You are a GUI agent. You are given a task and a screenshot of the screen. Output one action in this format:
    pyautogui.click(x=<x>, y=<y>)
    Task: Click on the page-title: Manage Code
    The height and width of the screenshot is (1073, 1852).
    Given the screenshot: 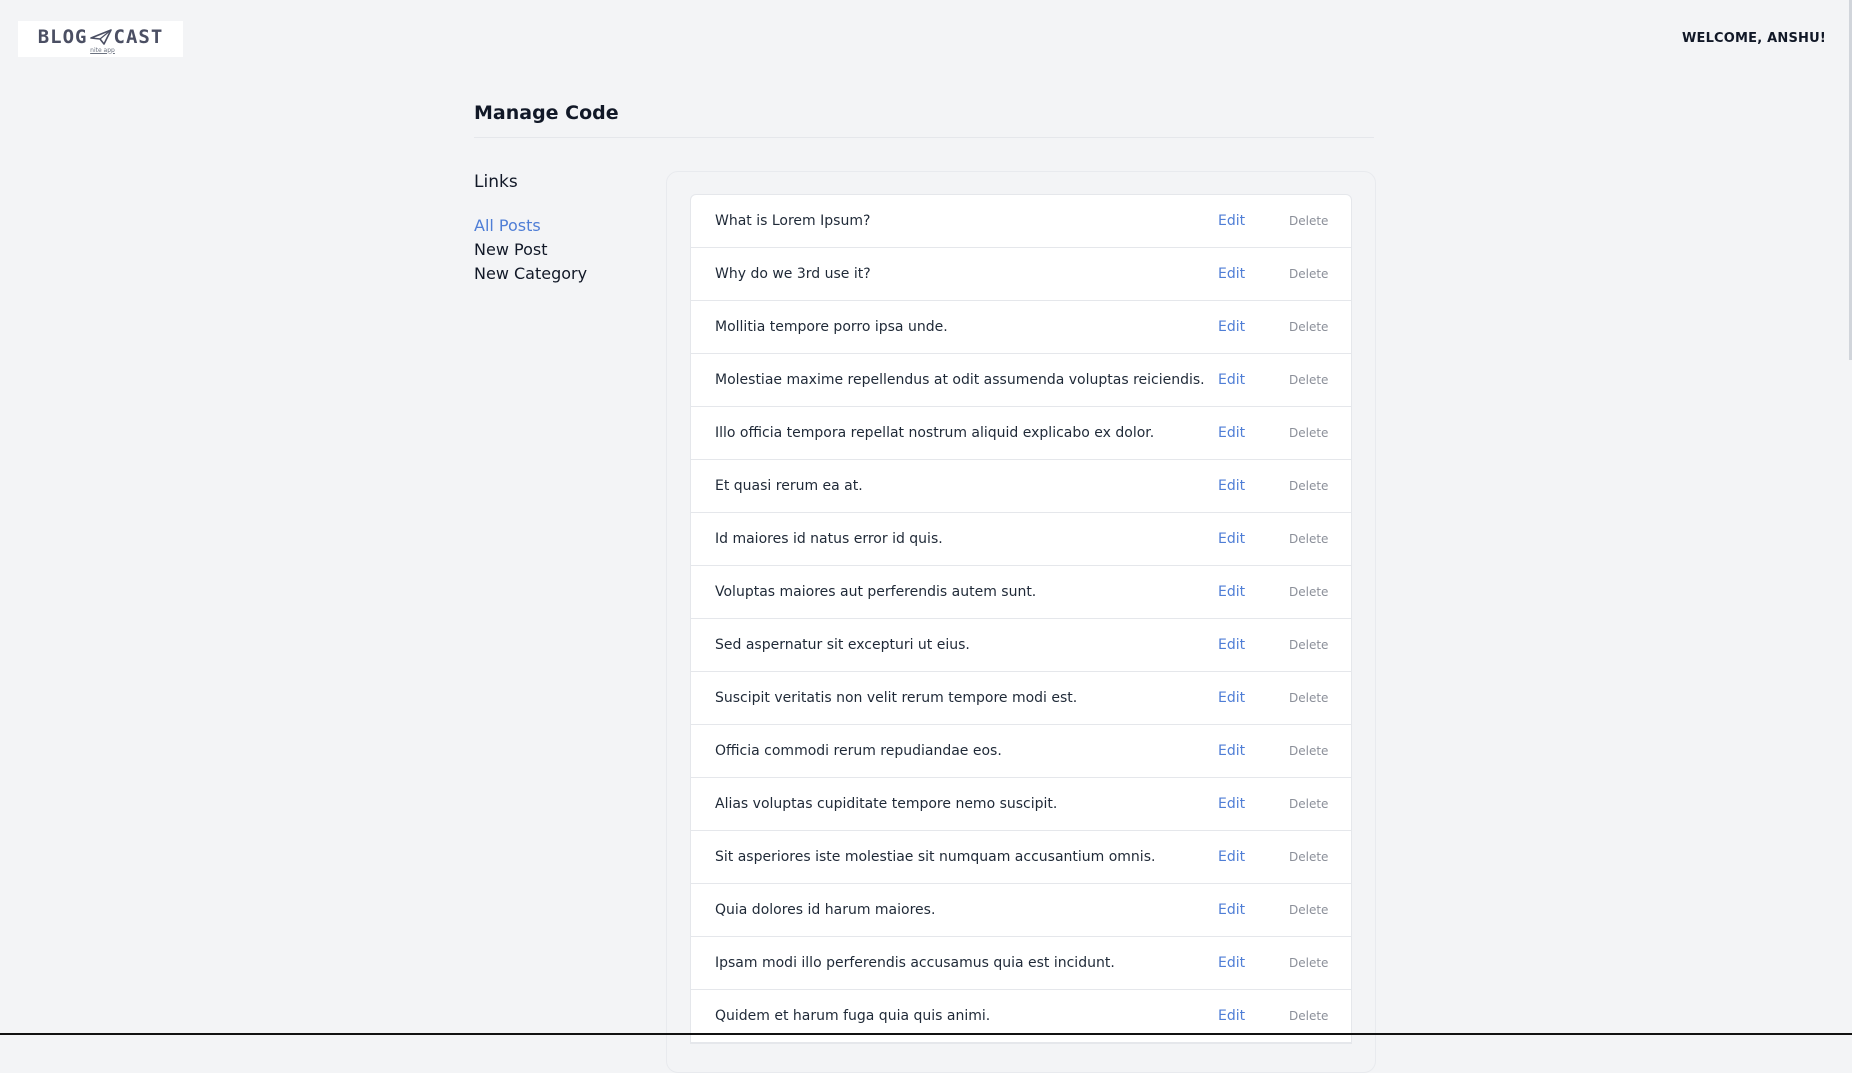 What is the action you would take?
    pyautogui.click(x=546, y=113)
    